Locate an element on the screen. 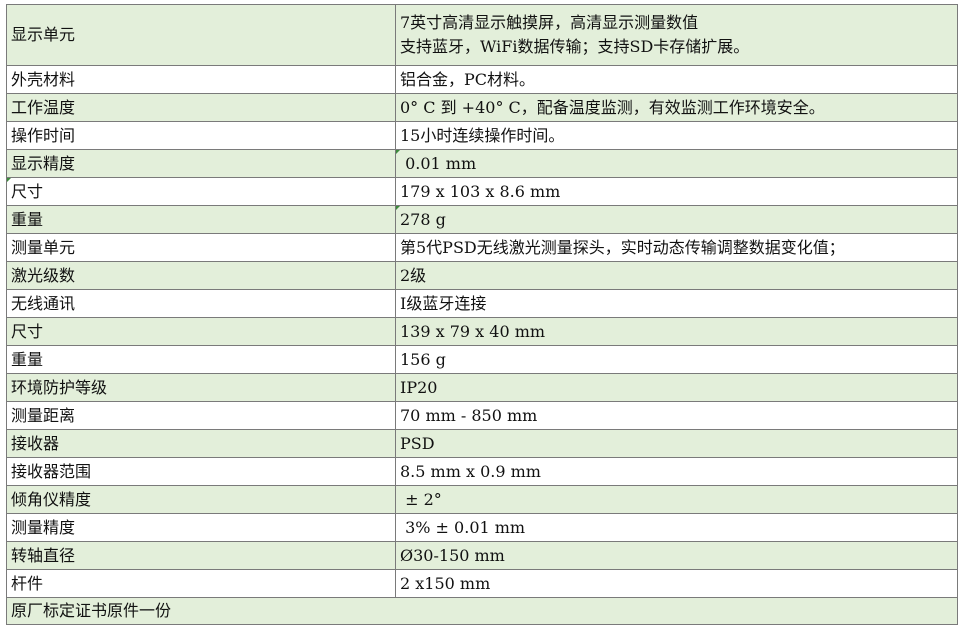 This screenshot has height=640, width=964. spec-value: 0° C 到 +40° C，配备温度监测，有效监测工作环境安全。 is located at coordinates (676, 107).